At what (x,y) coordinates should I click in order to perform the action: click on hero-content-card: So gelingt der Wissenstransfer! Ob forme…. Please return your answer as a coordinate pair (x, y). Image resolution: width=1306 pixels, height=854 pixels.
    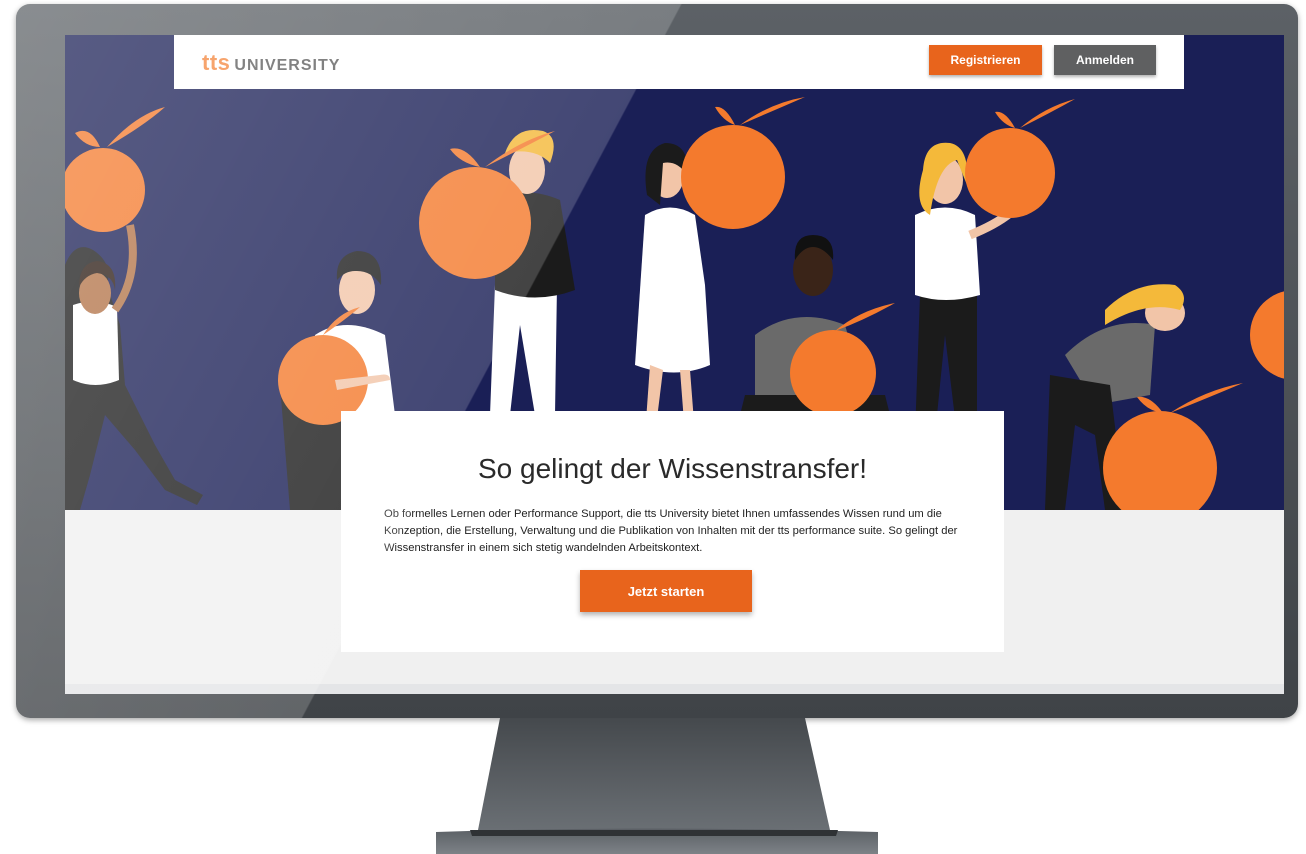
    Looking at the image, I should click on (672, 531).